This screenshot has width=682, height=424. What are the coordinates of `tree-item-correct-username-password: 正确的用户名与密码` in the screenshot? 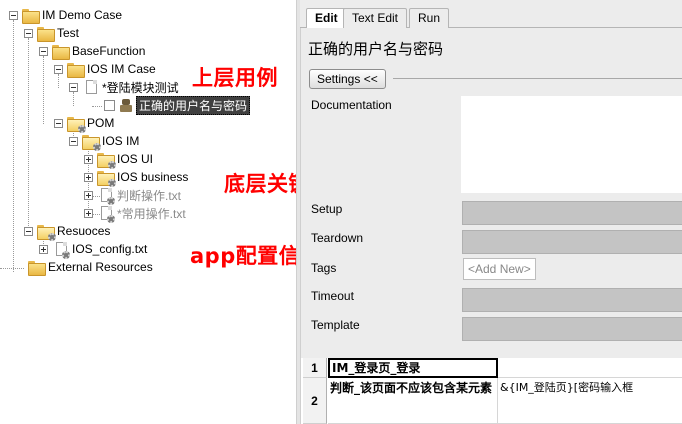 It's located at (177, 105).